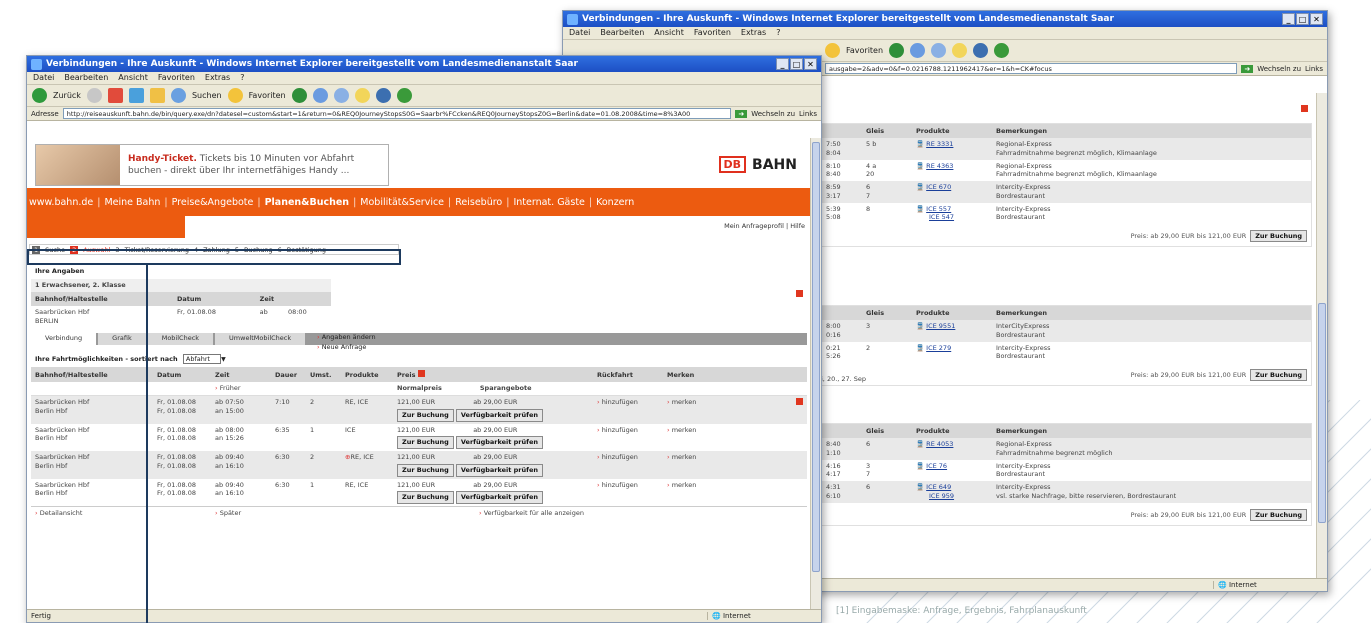 The image size is (1371, 623). I want to click on search-icon, so click(178, 95).